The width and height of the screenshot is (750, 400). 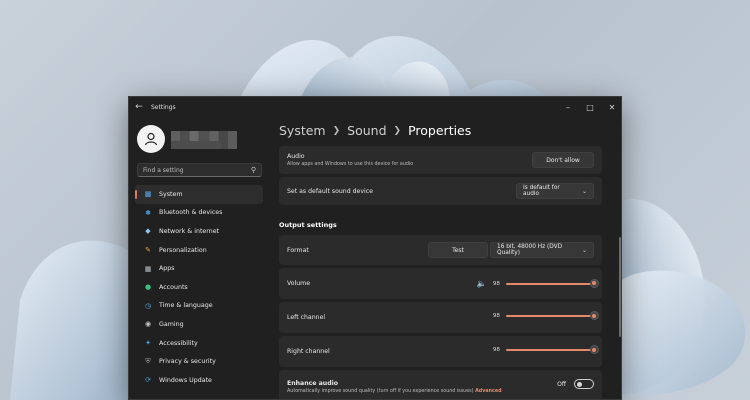 What do you see at coordinates (171, 324) in the screenshot?
I see `sidebar-item-label: Gaming` at bounding box center [171, 324].